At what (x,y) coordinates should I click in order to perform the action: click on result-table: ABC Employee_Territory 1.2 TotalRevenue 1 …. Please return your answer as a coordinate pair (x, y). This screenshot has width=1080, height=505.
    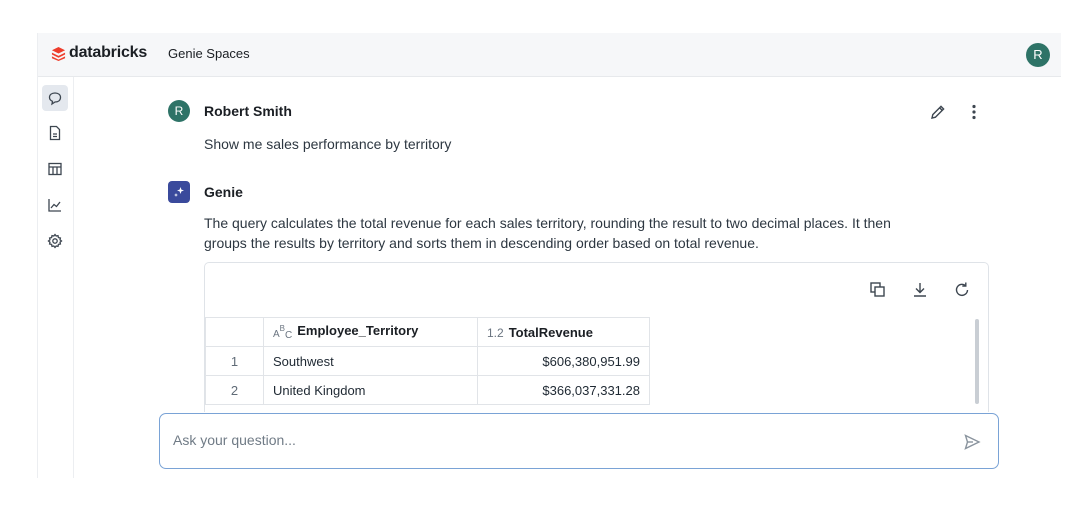
    Looking at the image, I should click on (427, 361).